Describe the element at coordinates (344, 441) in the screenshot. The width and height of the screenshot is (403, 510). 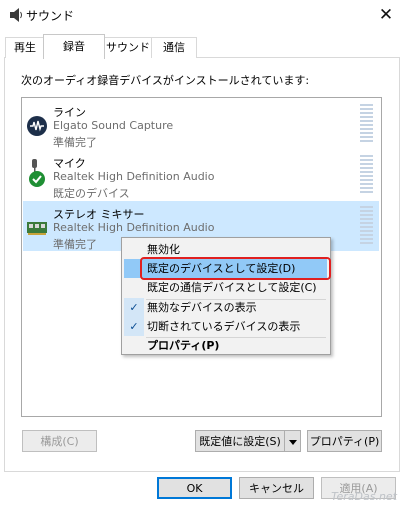
I see `properties-button: プロパティ(P)` at that location.